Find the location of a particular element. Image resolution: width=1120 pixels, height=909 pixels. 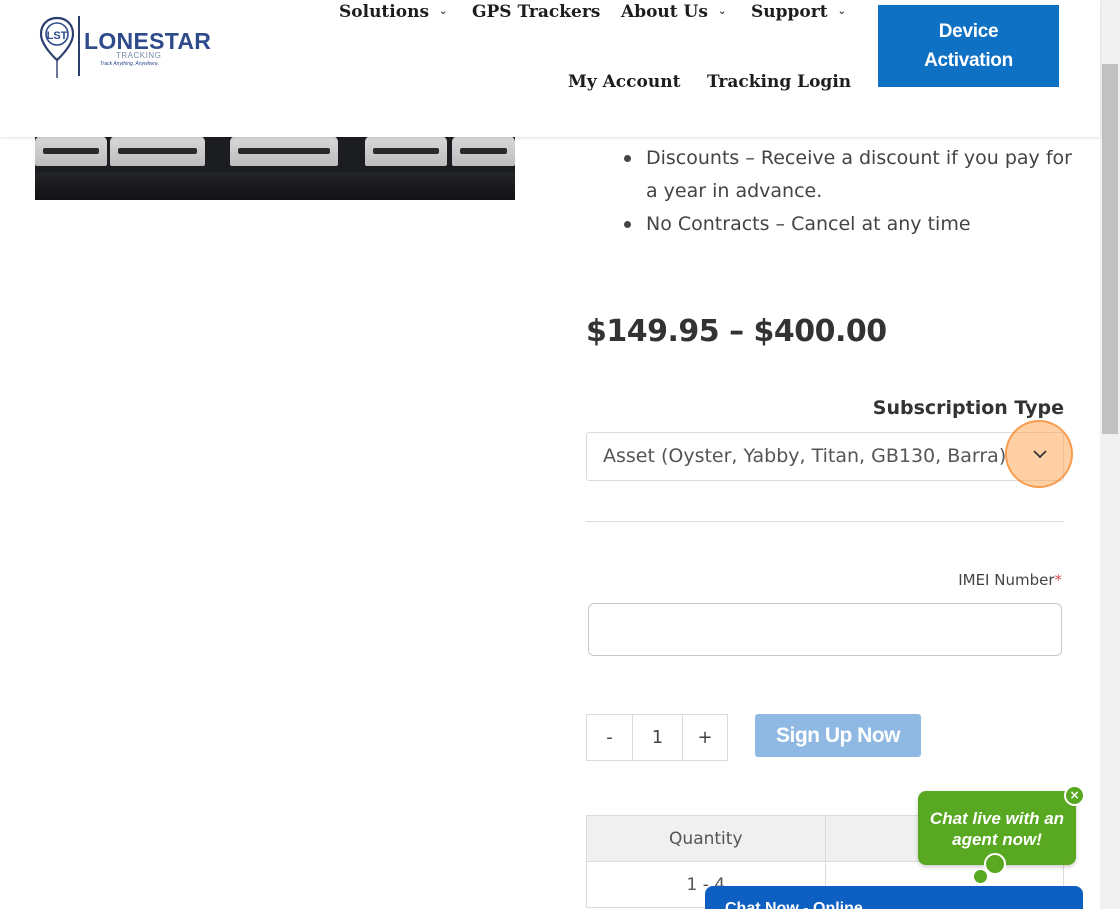

quantity-decrease-button: - is located at coordinates (609, 737).